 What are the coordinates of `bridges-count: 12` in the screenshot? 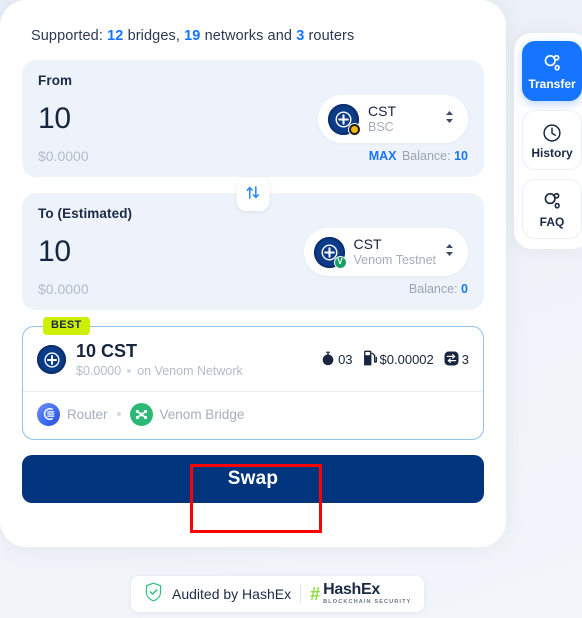 It's located at (115, 36).